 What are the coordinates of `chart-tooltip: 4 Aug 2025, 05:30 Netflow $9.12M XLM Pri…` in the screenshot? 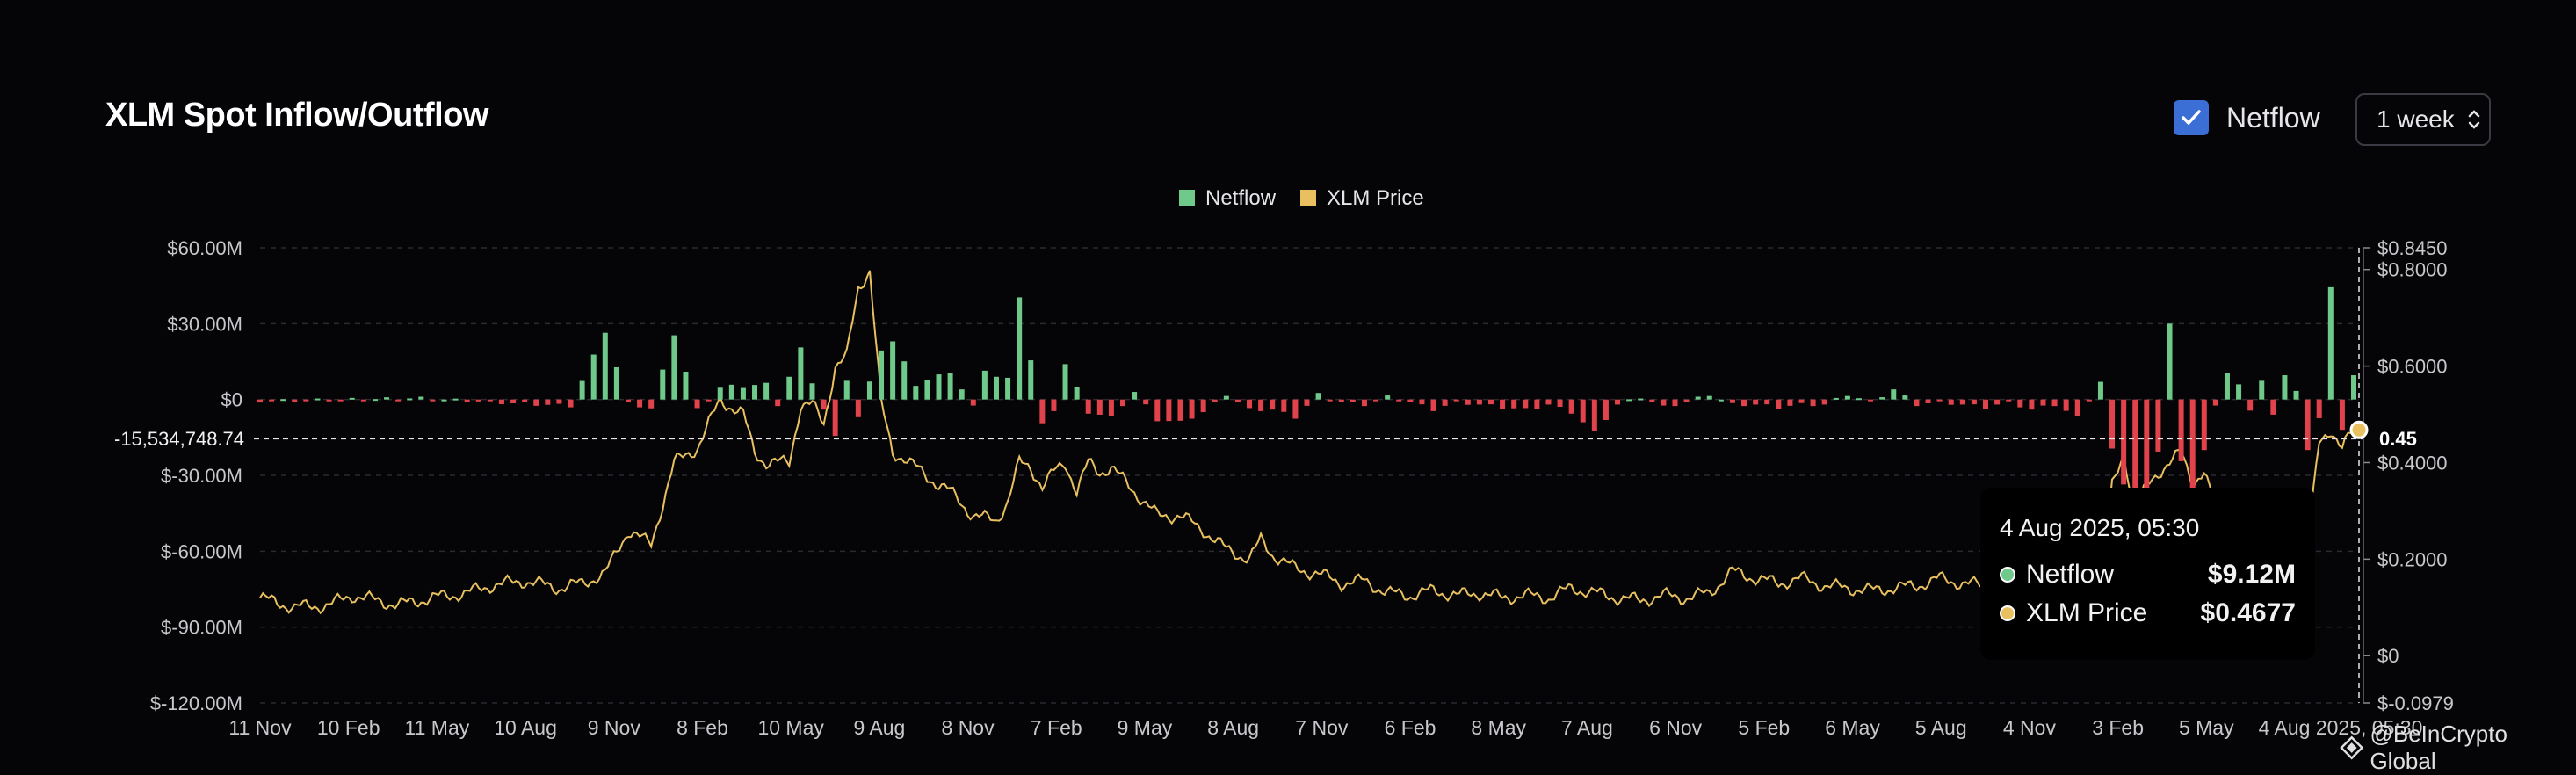 It's located at (2147, 574).